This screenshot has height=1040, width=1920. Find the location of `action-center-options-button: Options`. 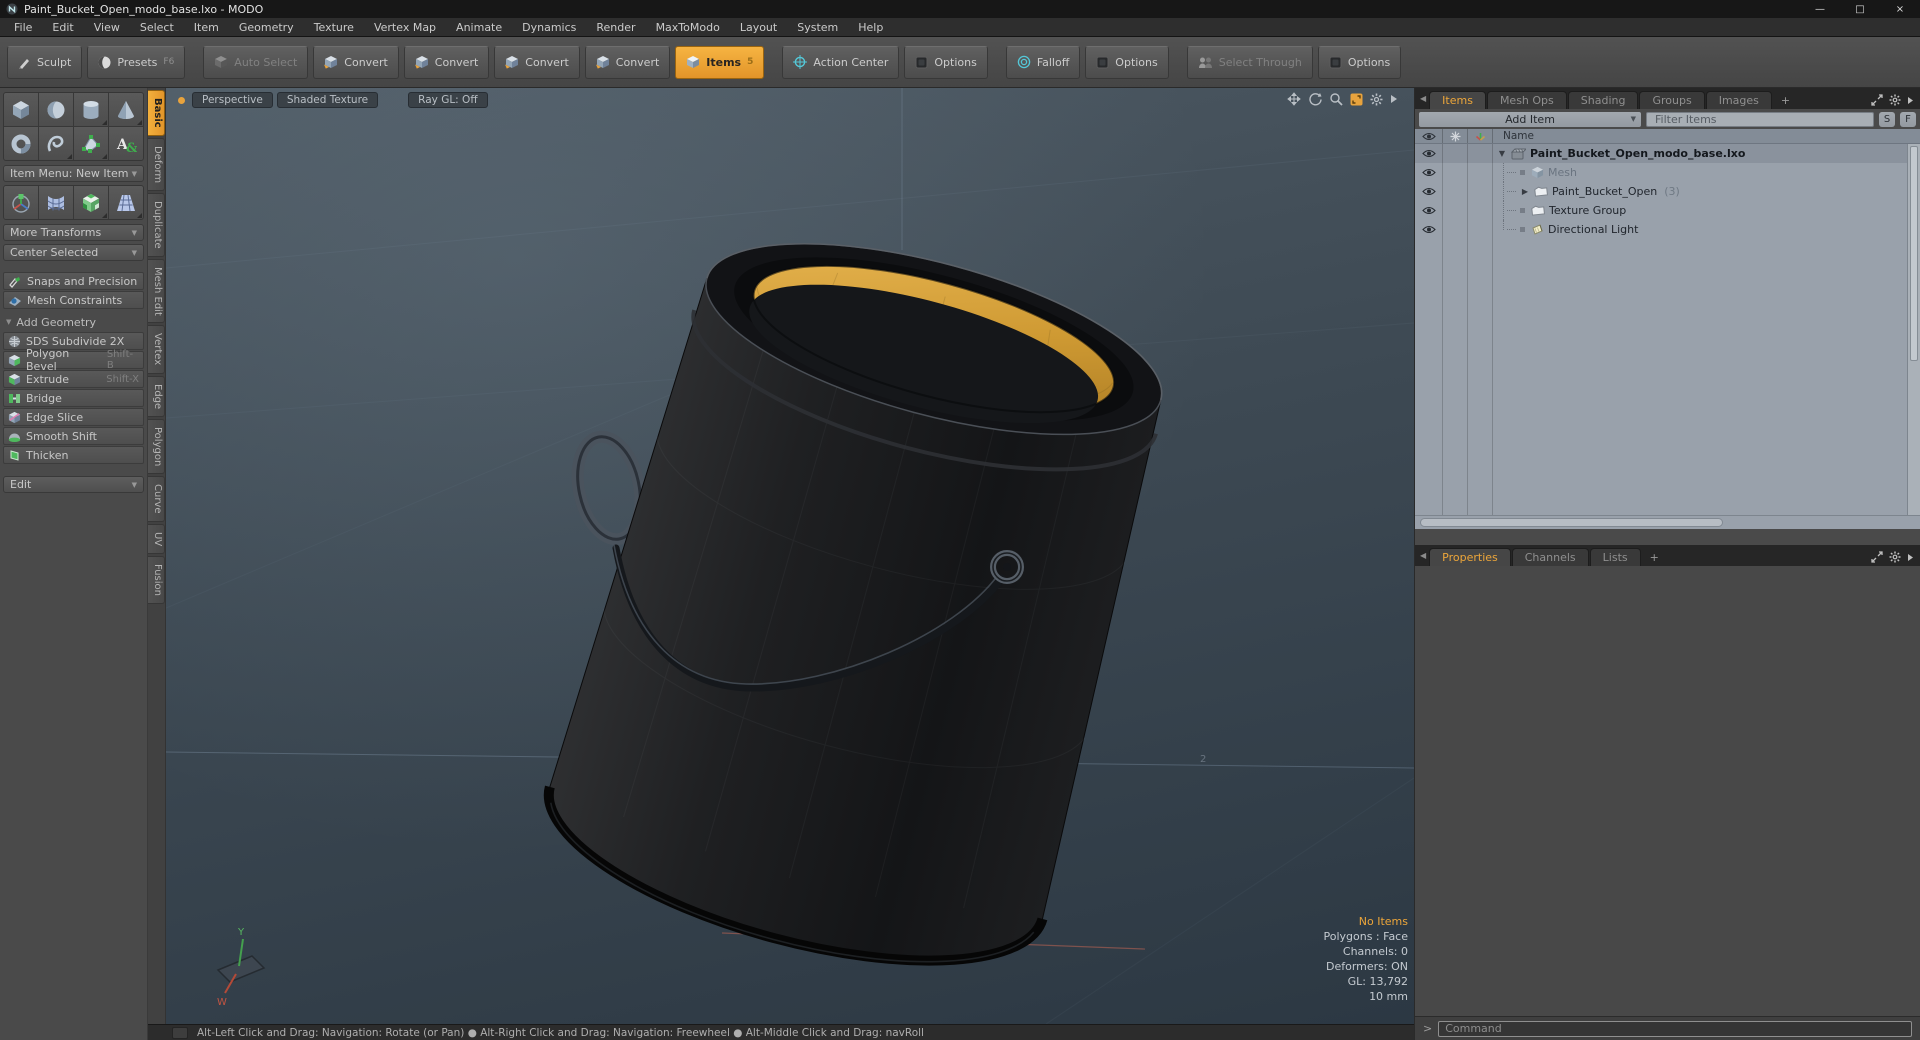

action-center-options-button: Options is located at coordinates (946, 62).